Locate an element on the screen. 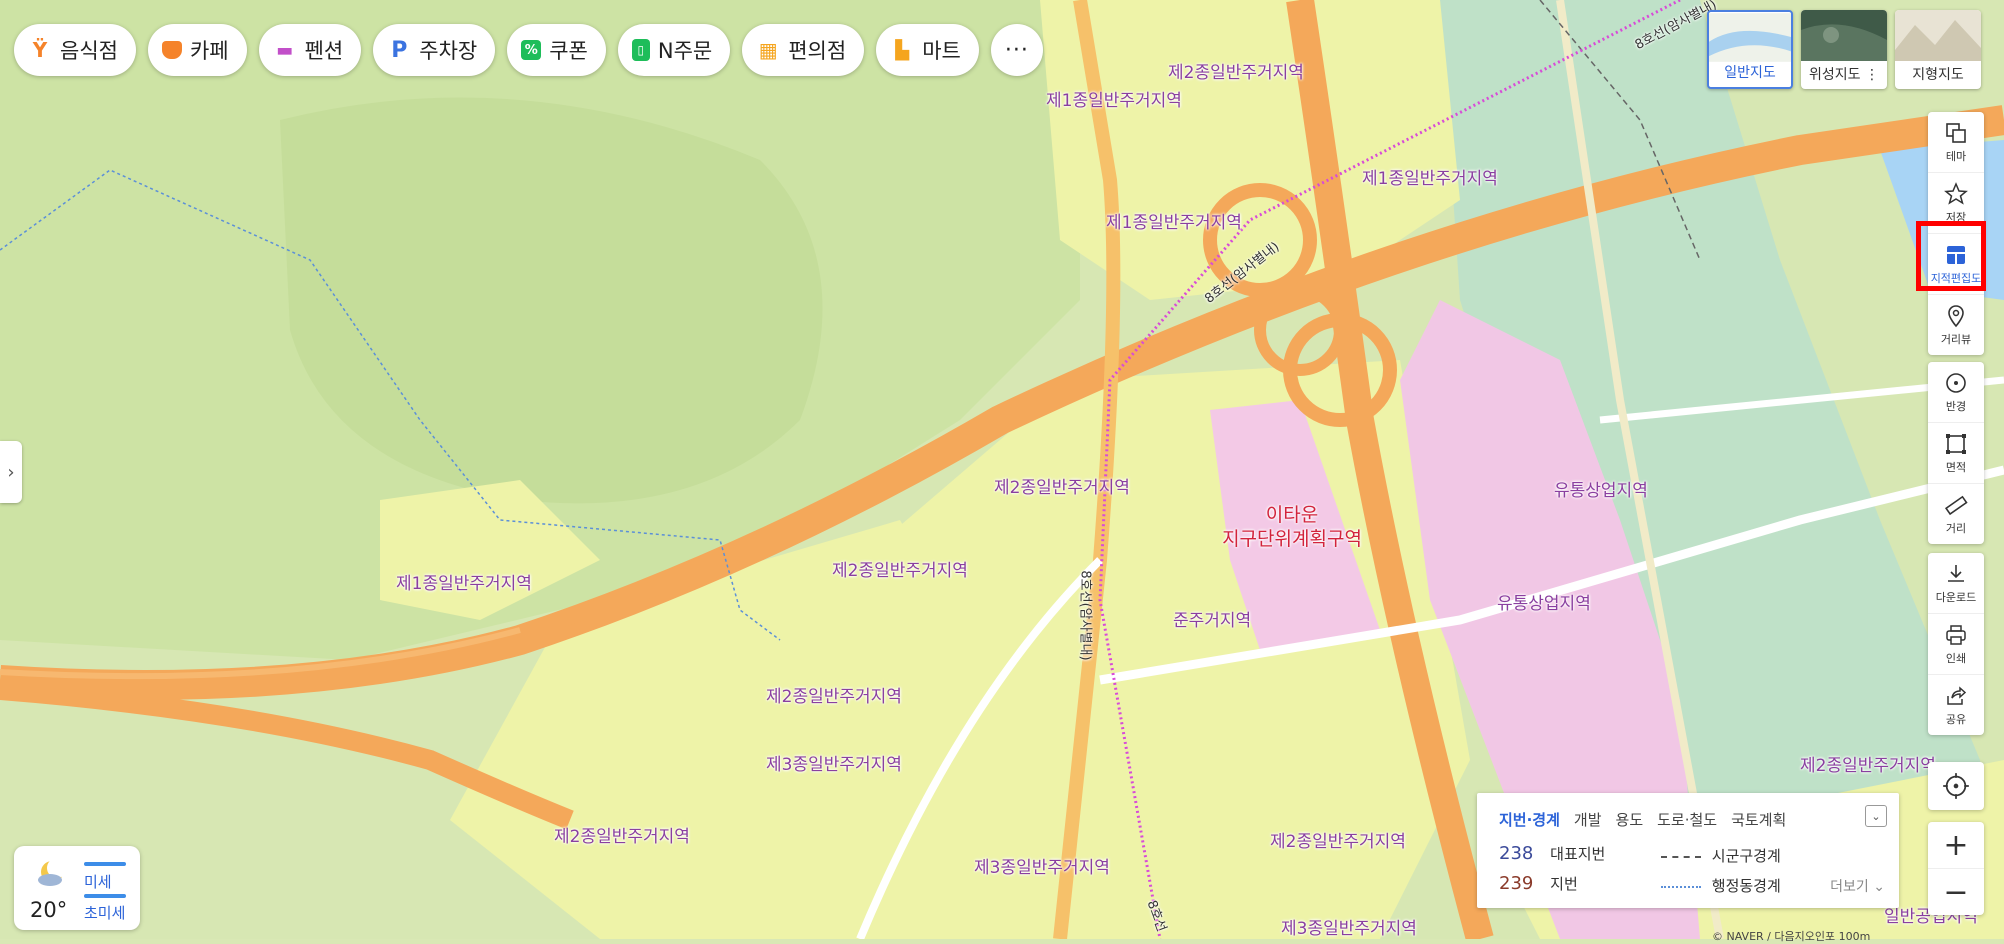  category-parking: P 주차장 is located at coordinates (434, 50).